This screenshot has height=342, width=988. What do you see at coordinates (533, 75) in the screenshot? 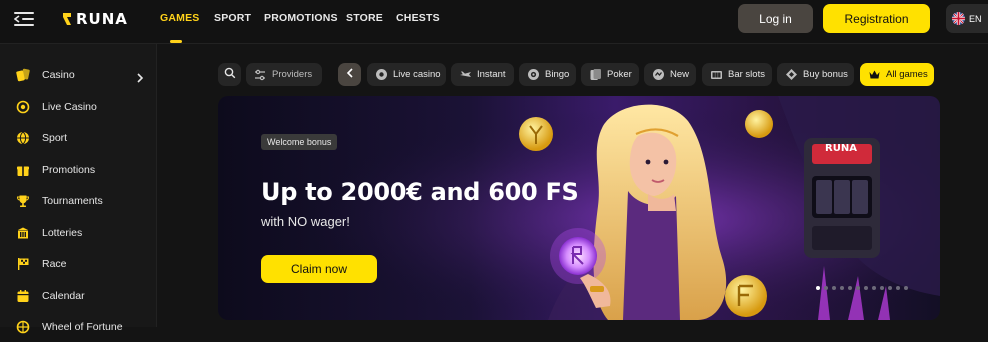
I see `bingo-icon` at bounding box center [533, 75].